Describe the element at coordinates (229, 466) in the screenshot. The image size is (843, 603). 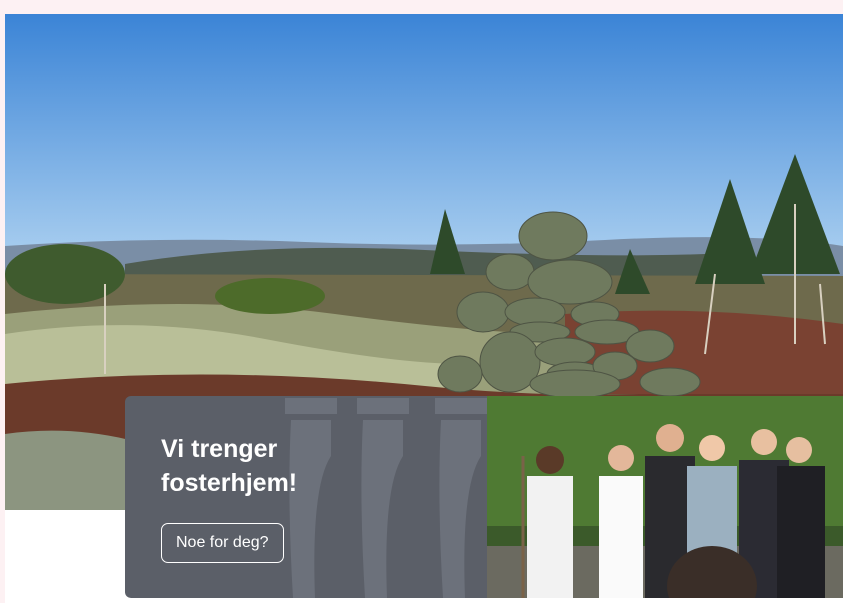
I see `card-title: Vi trenger fosterhjem!` at that location.